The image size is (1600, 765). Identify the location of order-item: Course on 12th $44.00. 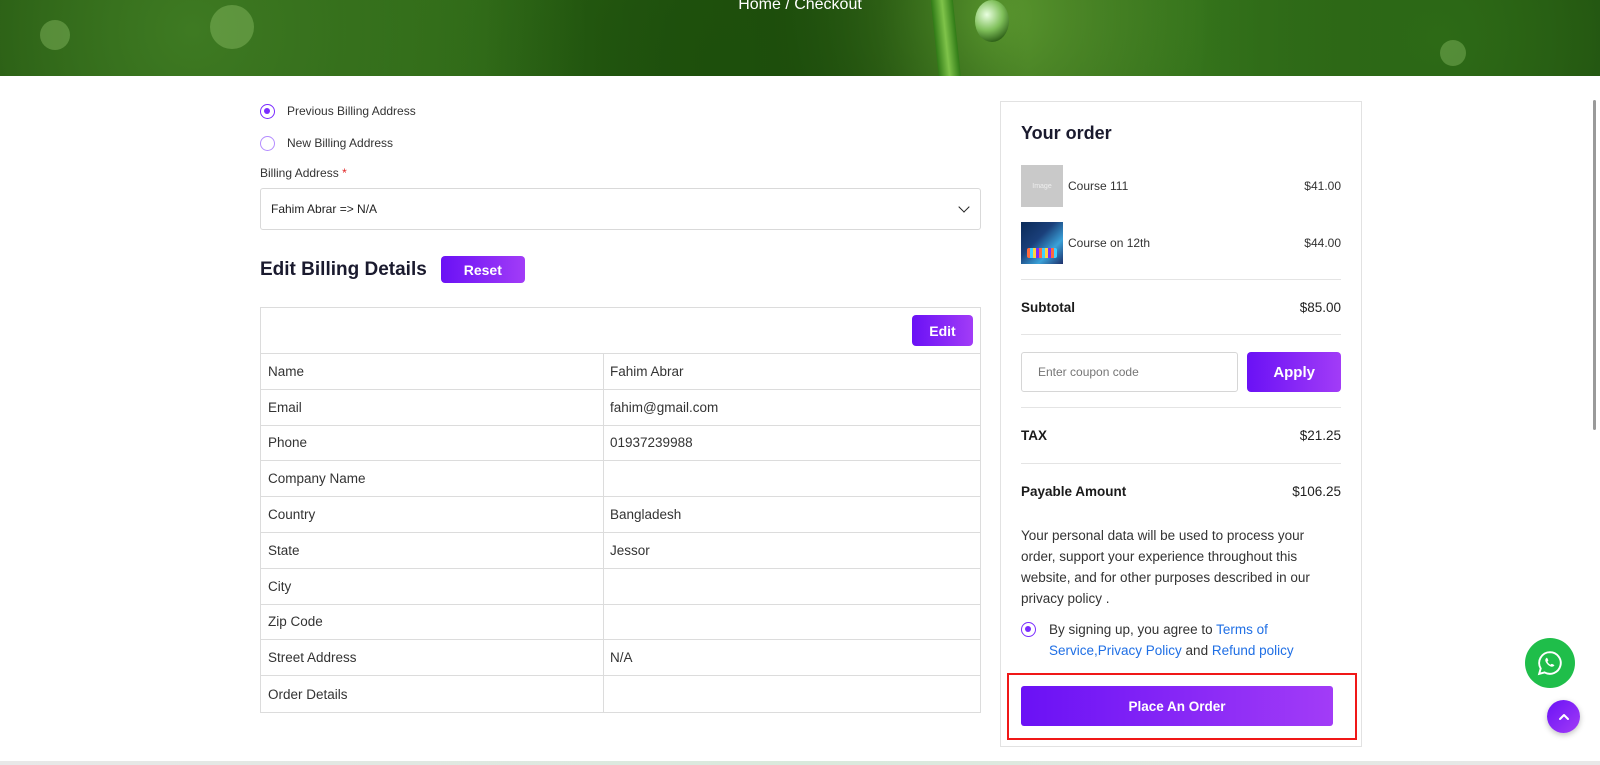
(1181, 243).